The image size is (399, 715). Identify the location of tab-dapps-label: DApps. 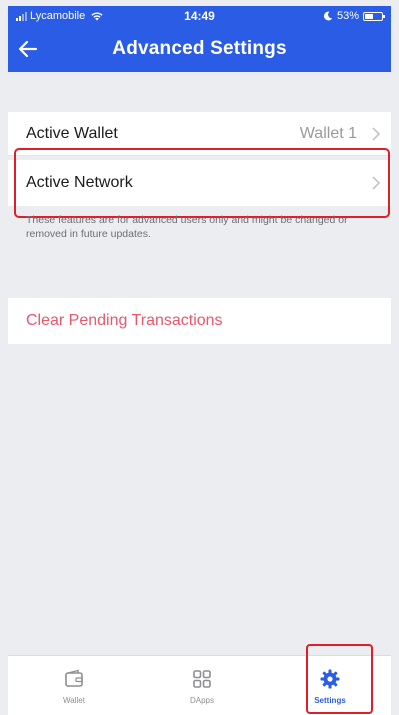
(201, 700).